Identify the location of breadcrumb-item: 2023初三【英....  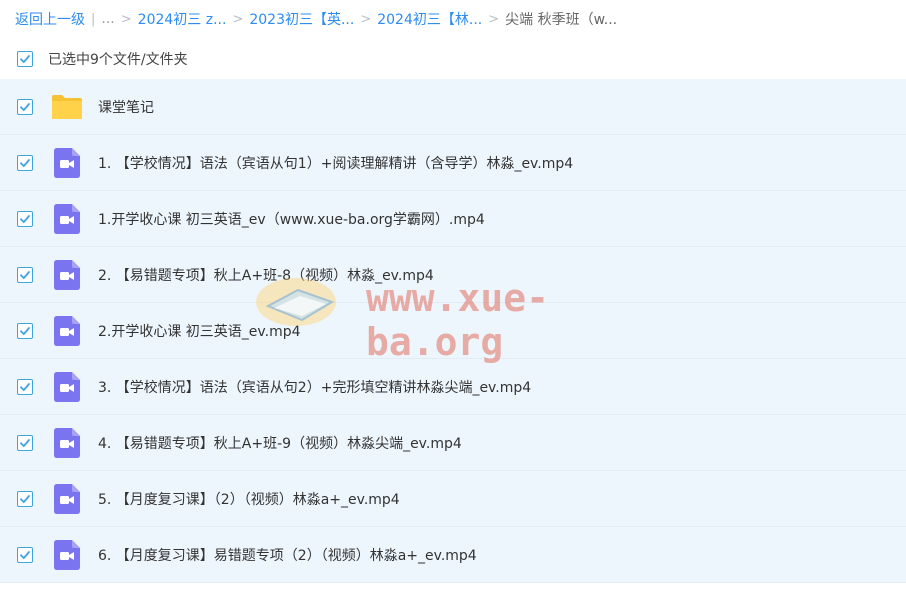
(301, 19).